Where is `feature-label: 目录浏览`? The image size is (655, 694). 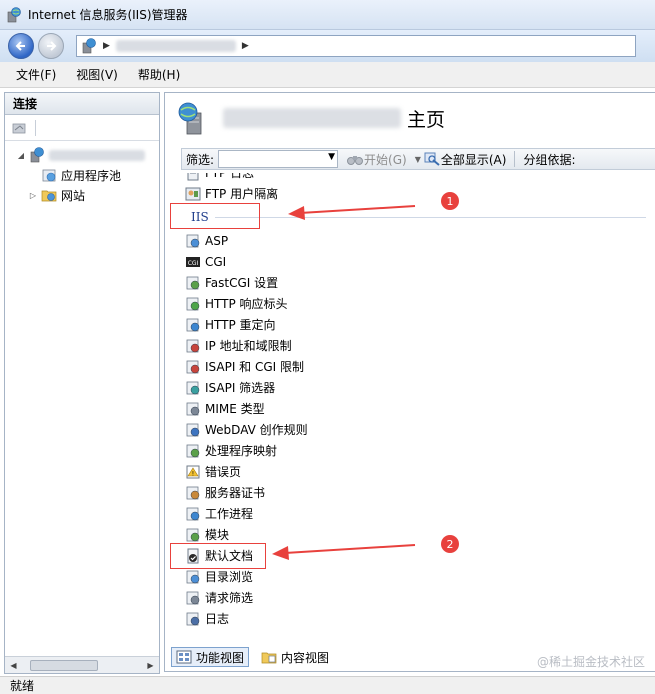 feature-label: 目录浏览 is located at coordinates (229, 577).